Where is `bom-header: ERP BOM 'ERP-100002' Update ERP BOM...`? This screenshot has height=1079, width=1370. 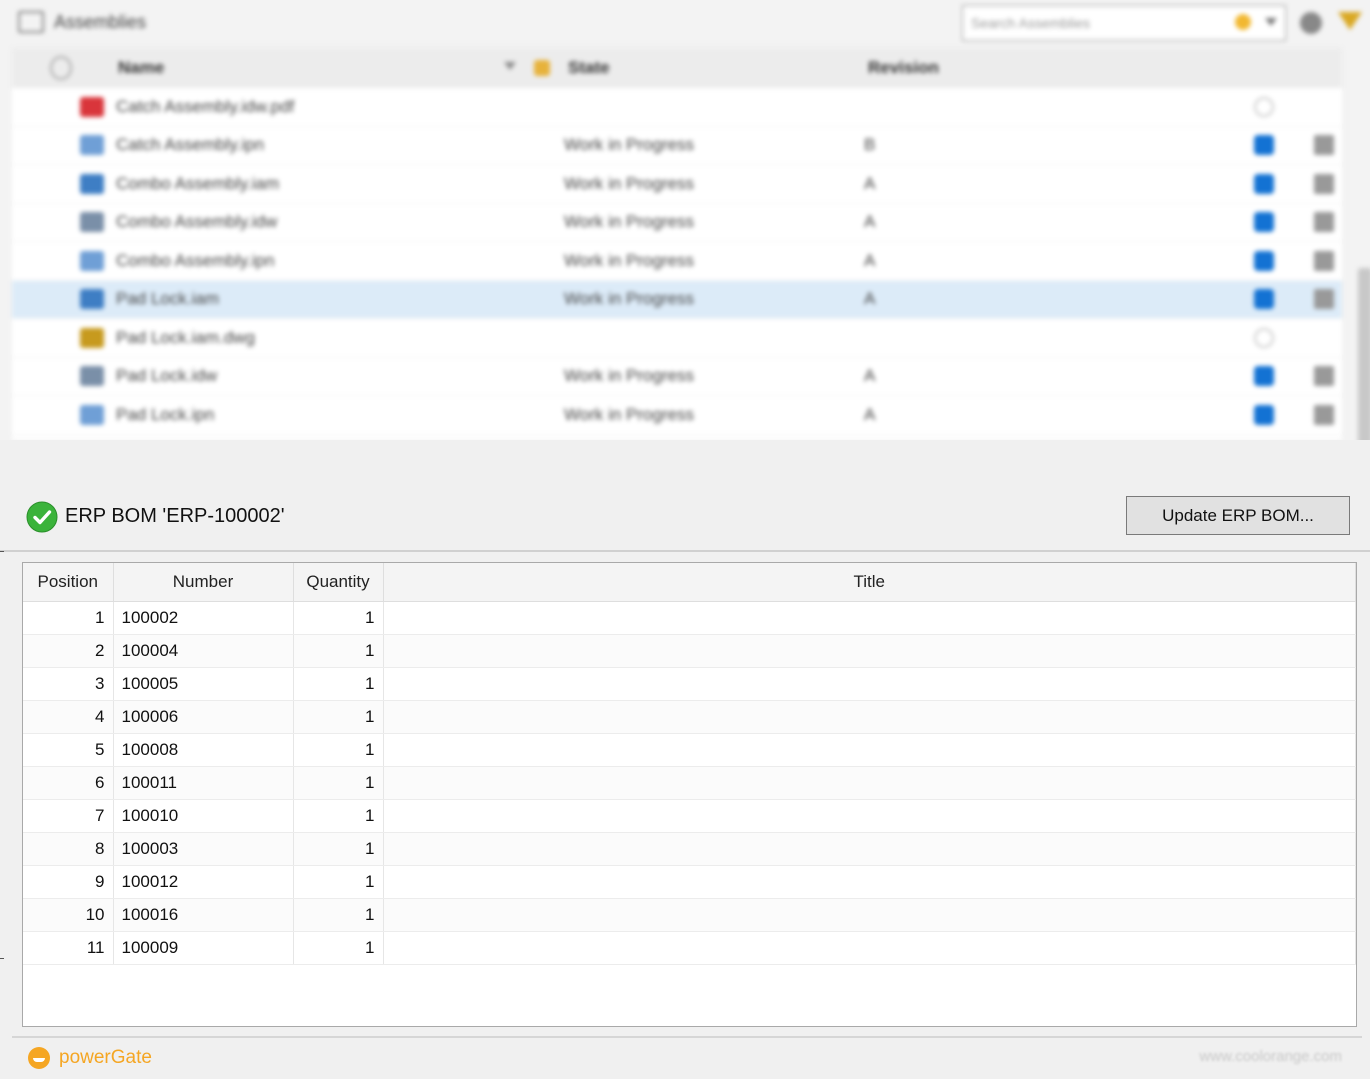 bom-header: ERP BOM 'ERP-100002' Update ERP BOM... is located at coordinates (685, 520).